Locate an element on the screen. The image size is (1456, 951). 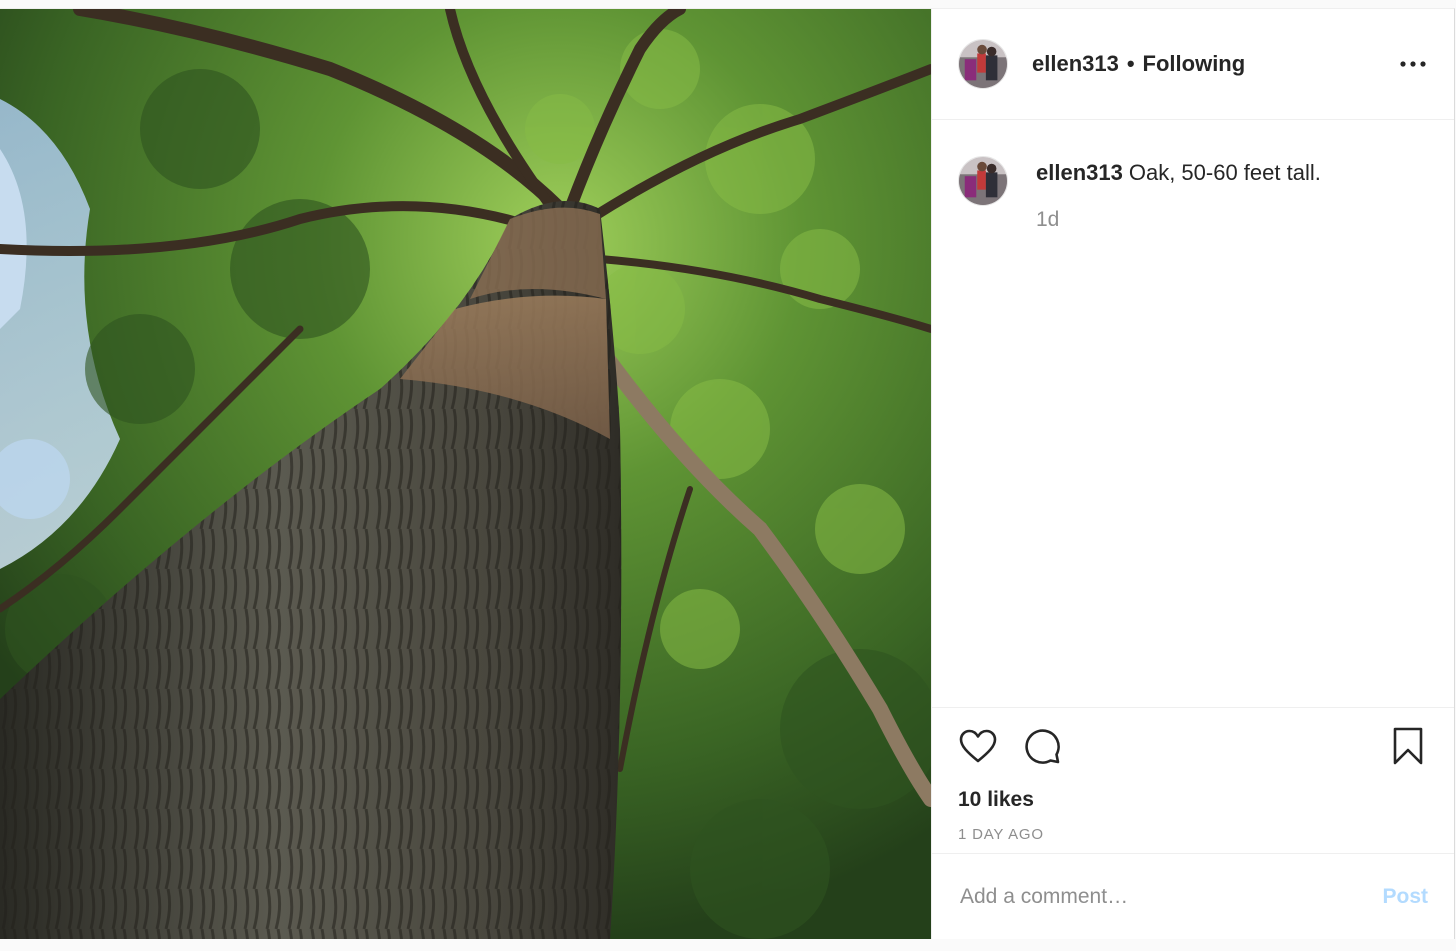
action-icons is located at coordinates (1193, 746).